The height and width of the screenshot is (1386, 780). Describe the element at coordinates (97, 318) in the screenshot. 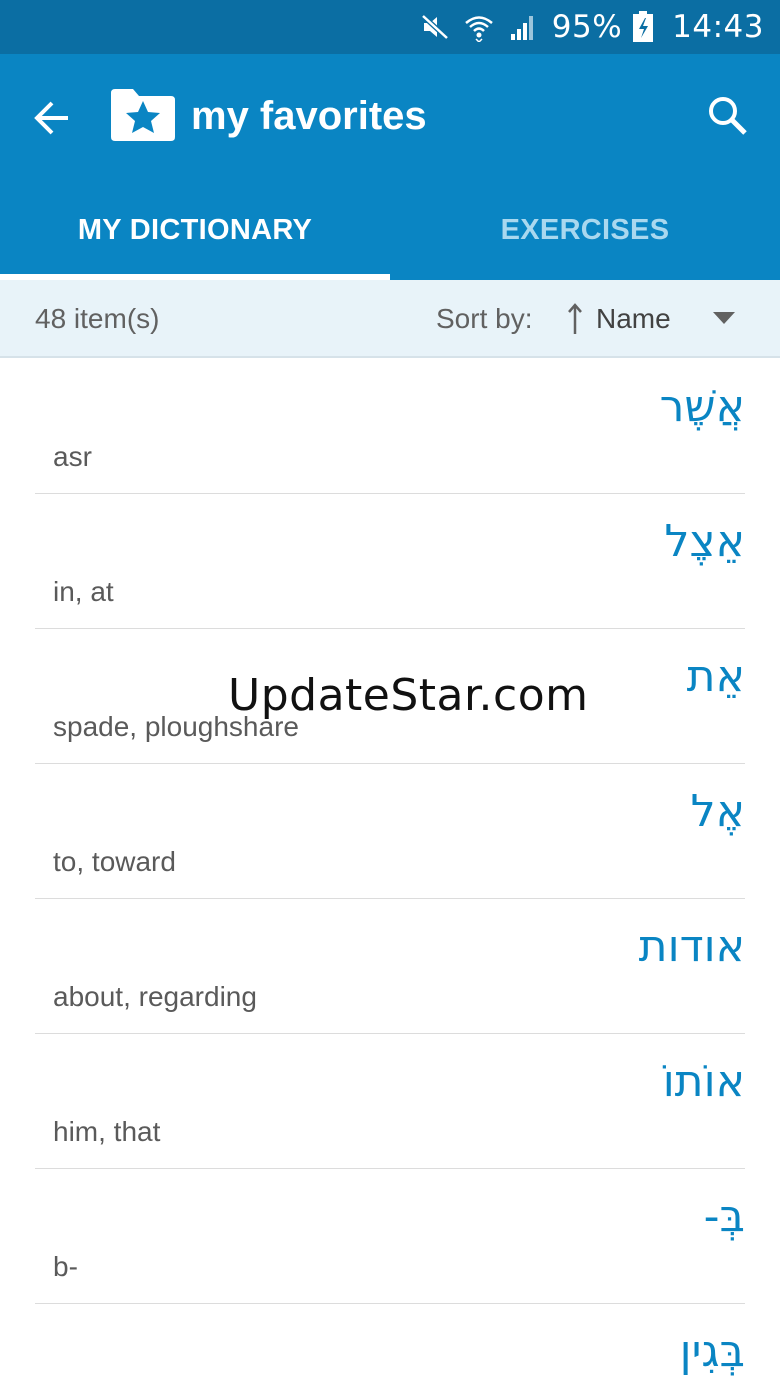

I see `item-count: 48 item(s)` at that location.